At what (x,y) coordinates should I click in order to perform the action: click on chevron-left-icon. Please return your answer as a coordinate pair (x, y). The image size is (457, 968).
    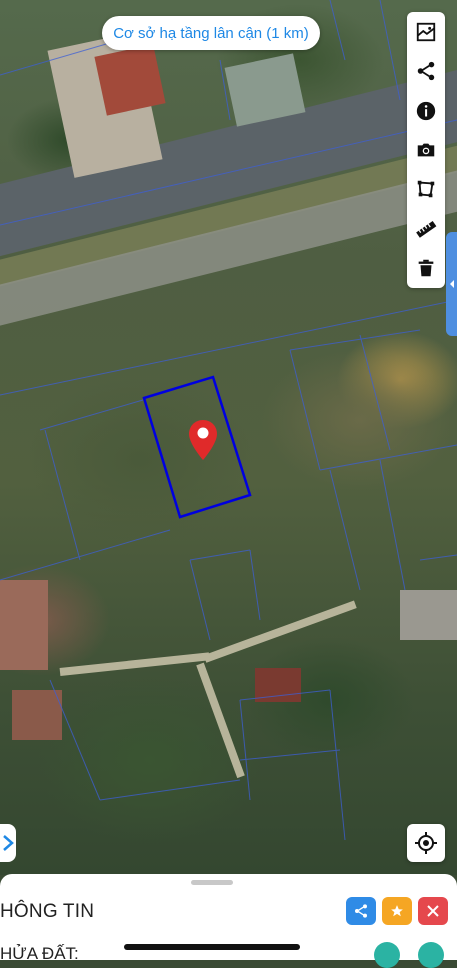
    Looking at the image, I should click on (451, 284).